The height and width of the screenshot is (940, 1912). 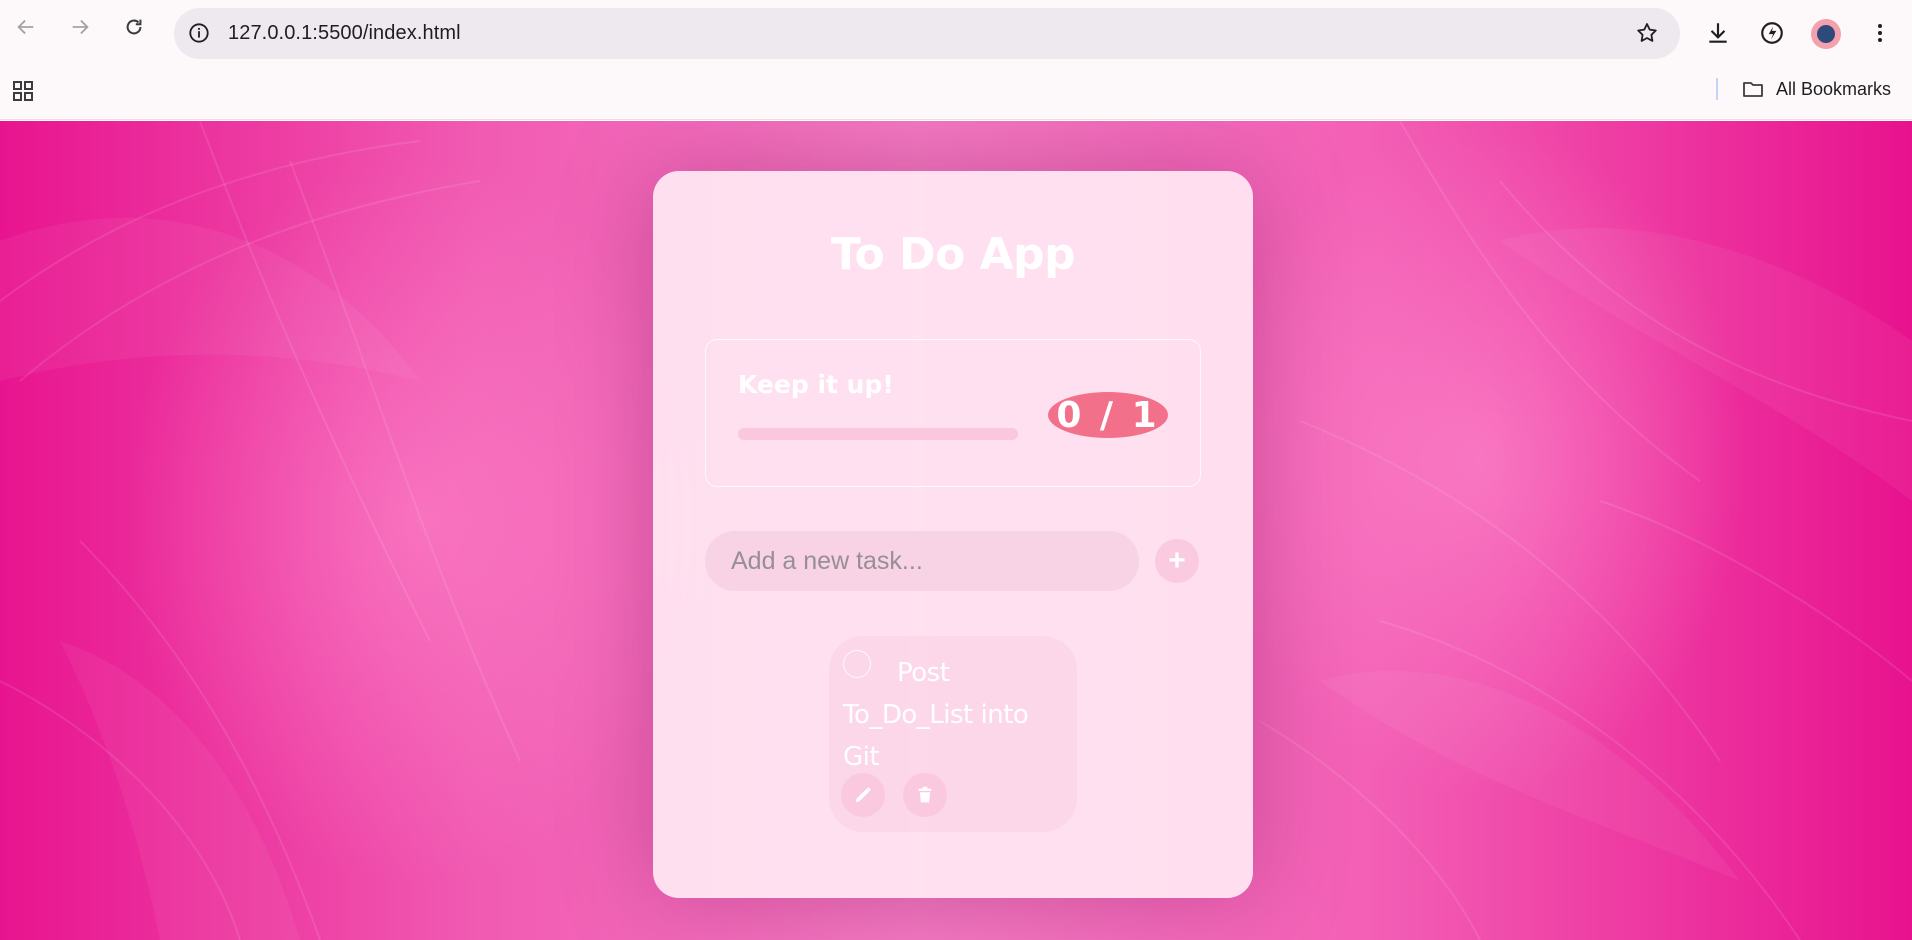 I want to click on folder-icon, so click(x=1753, y=89).